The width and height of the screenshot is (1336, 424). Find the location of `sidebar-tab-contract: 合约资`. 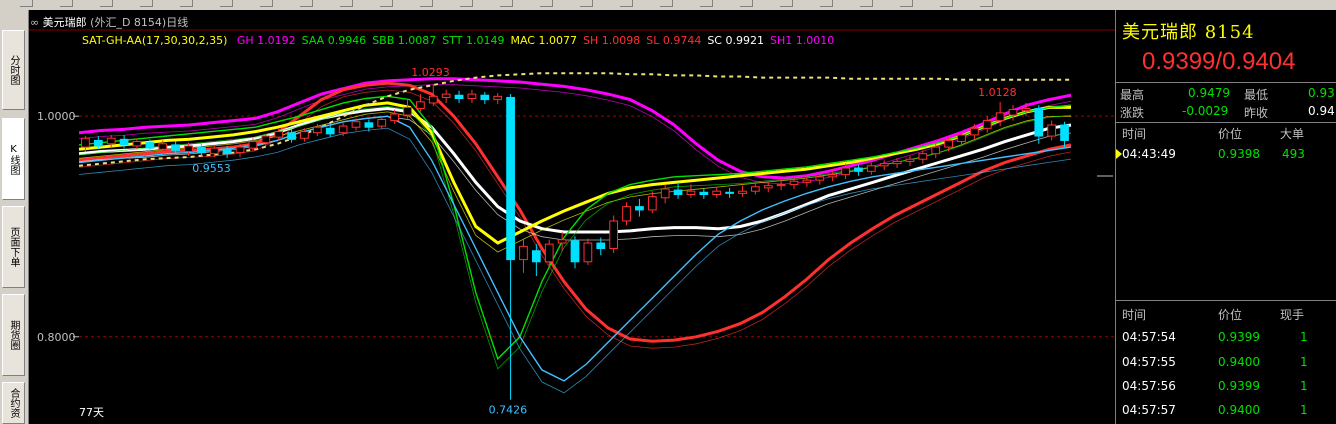

sidebar-tab-contract: 合约资 is located at coordinates (13, 403).